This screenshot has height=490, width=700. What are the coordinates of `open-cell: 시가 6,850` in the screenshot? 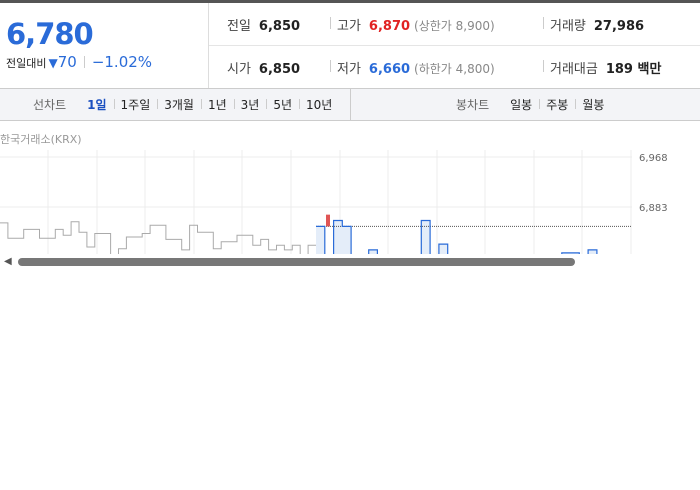 It's located at (263, 67).